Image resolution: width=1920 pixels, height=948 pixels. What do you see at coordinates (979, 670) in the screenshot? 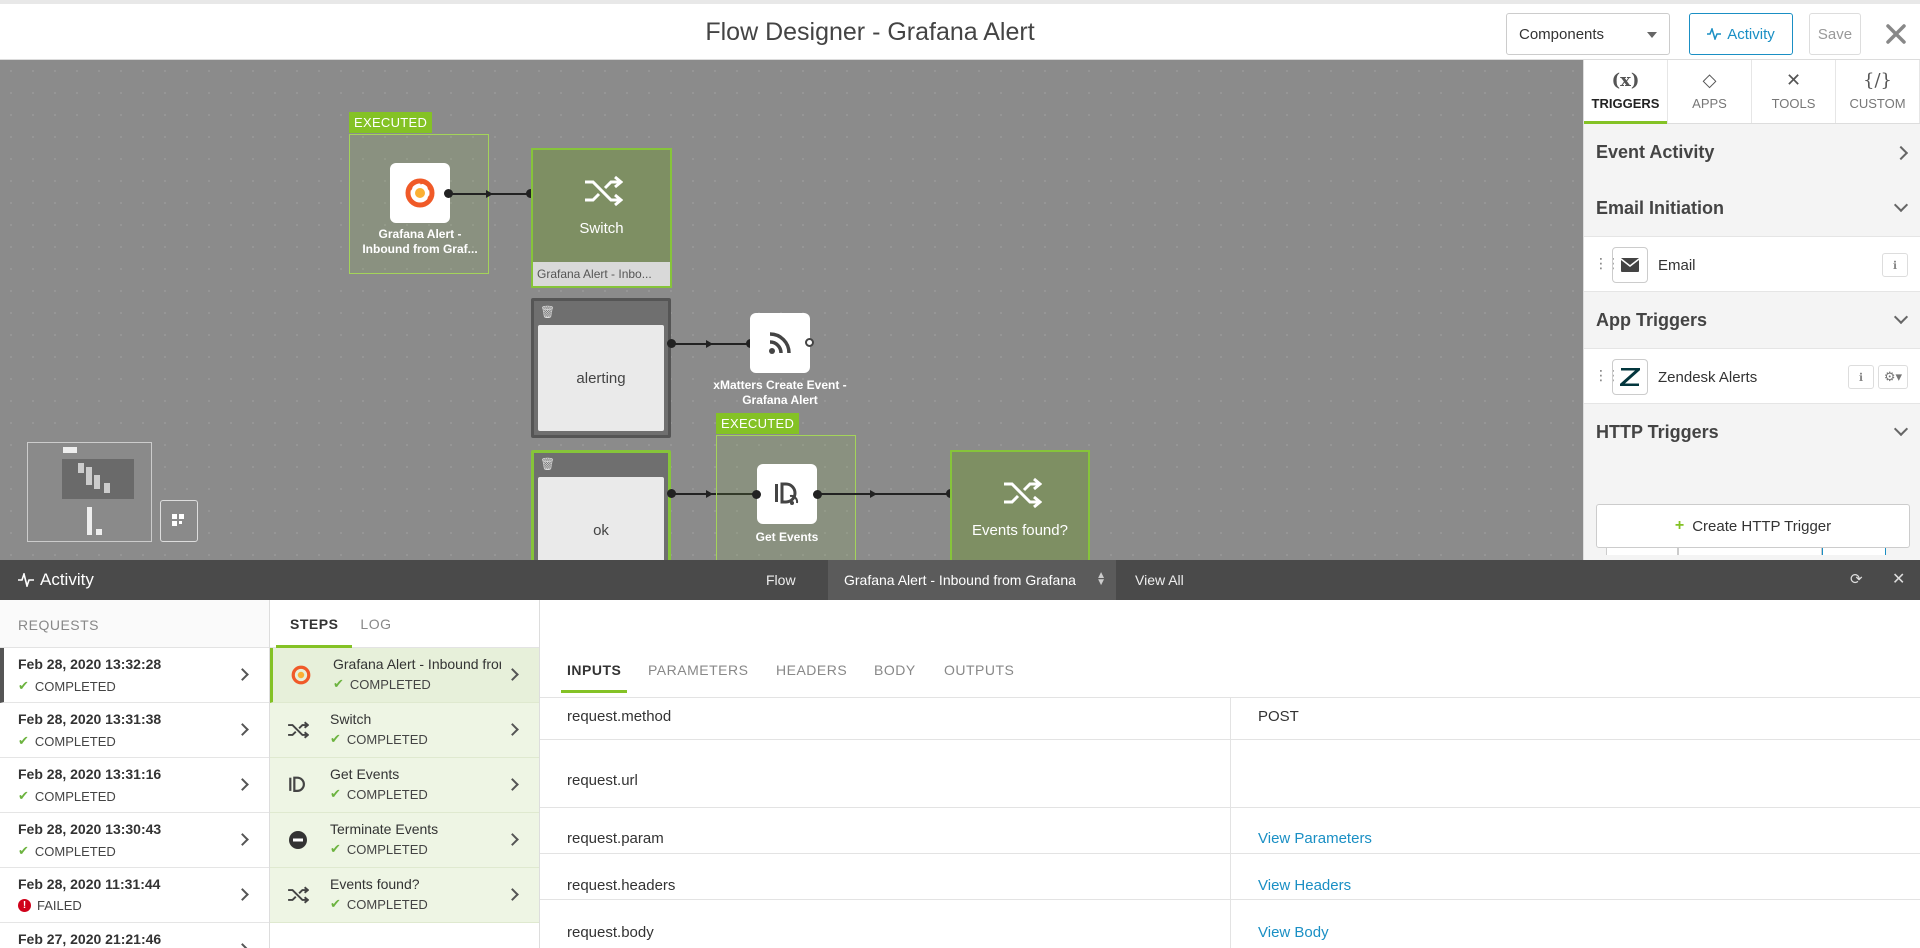
I see `tab-outputs: OUTPUTS` at bounding box center [979, 670].